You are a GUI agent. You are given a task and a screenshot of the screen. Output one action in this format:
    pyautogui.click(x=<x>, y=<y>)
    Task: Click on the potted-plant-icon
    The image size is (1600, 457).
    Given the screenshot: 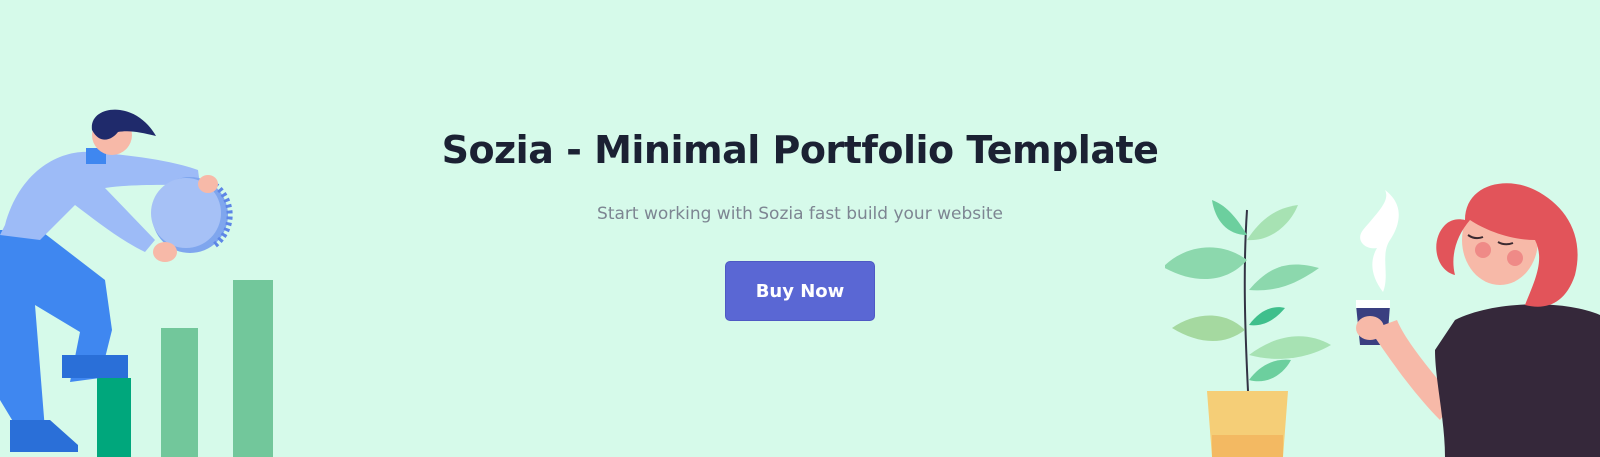 What is the action you would take?
    pyautogui.click(x=1248, y=328)
    